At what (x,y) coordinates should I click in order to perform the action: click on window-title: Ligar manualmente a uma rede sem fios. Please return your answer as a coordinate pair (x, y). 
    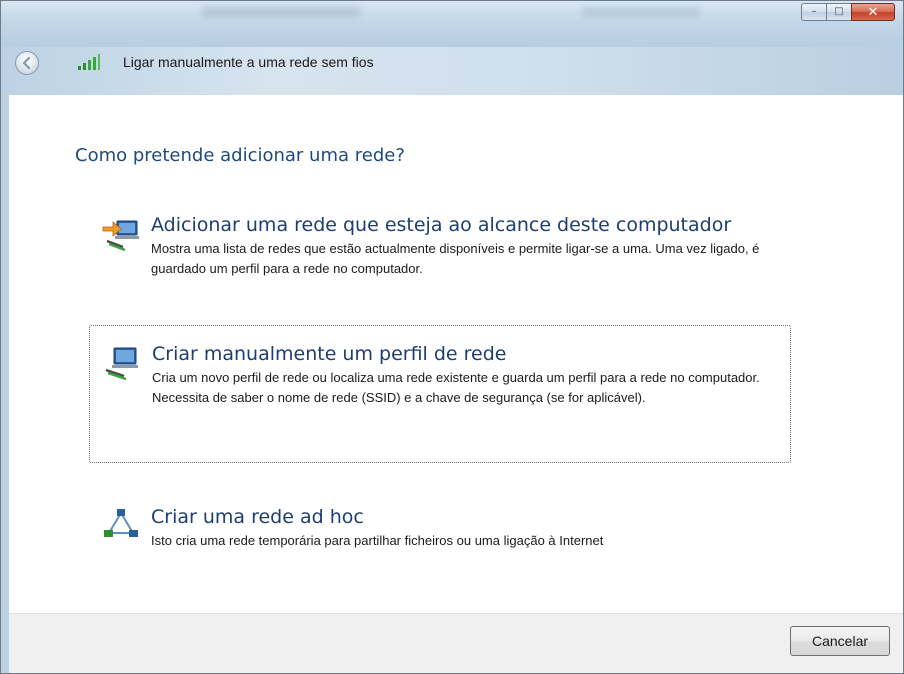
    Looking at the image, I should click on (248, 62).